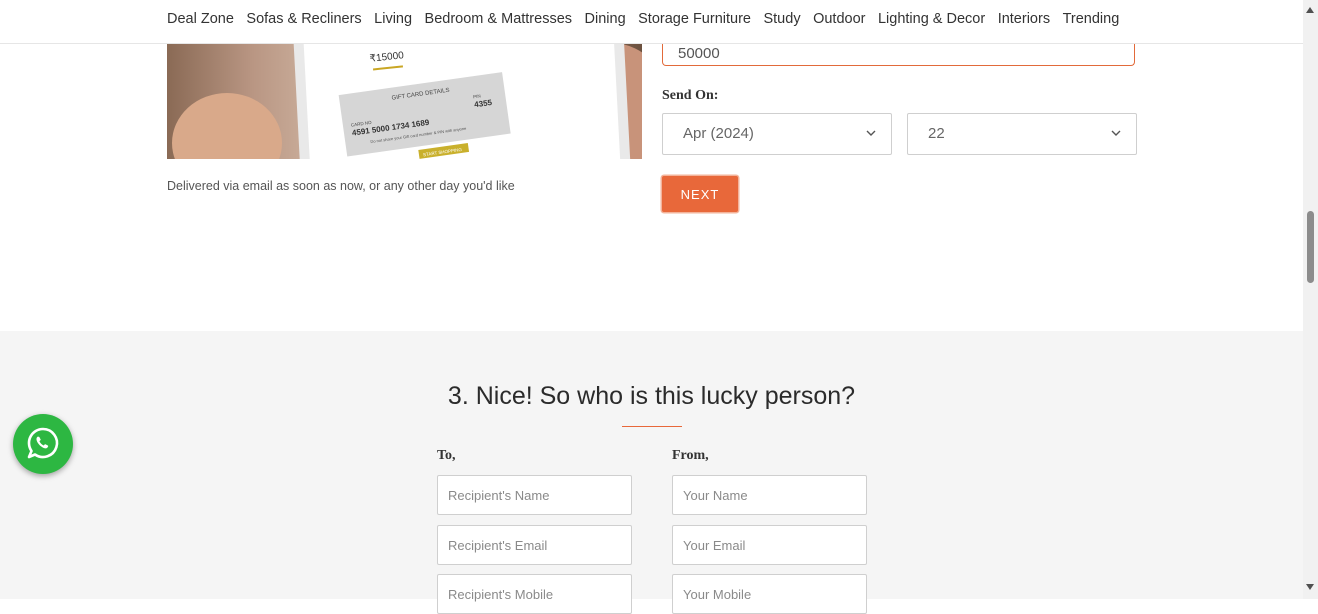 This screenshot has width=1318, height=614. What do you see at coordinates (534, 495) in the screenshot?
I see `recipient-name-input` at bounding box center [534, 495].